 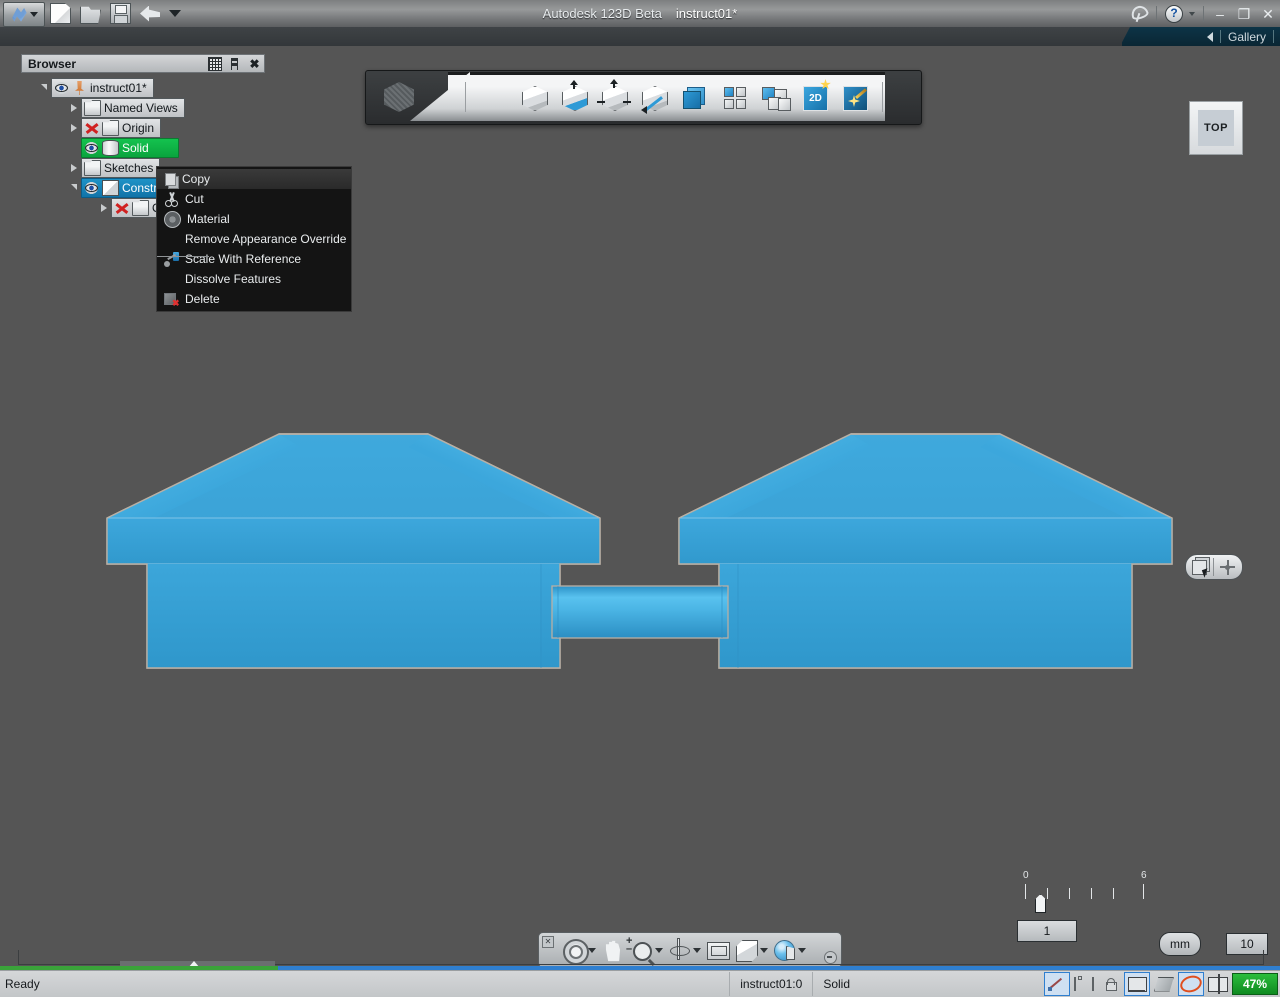 I want to click on browser-grid-button, so click(x=214, y=63).